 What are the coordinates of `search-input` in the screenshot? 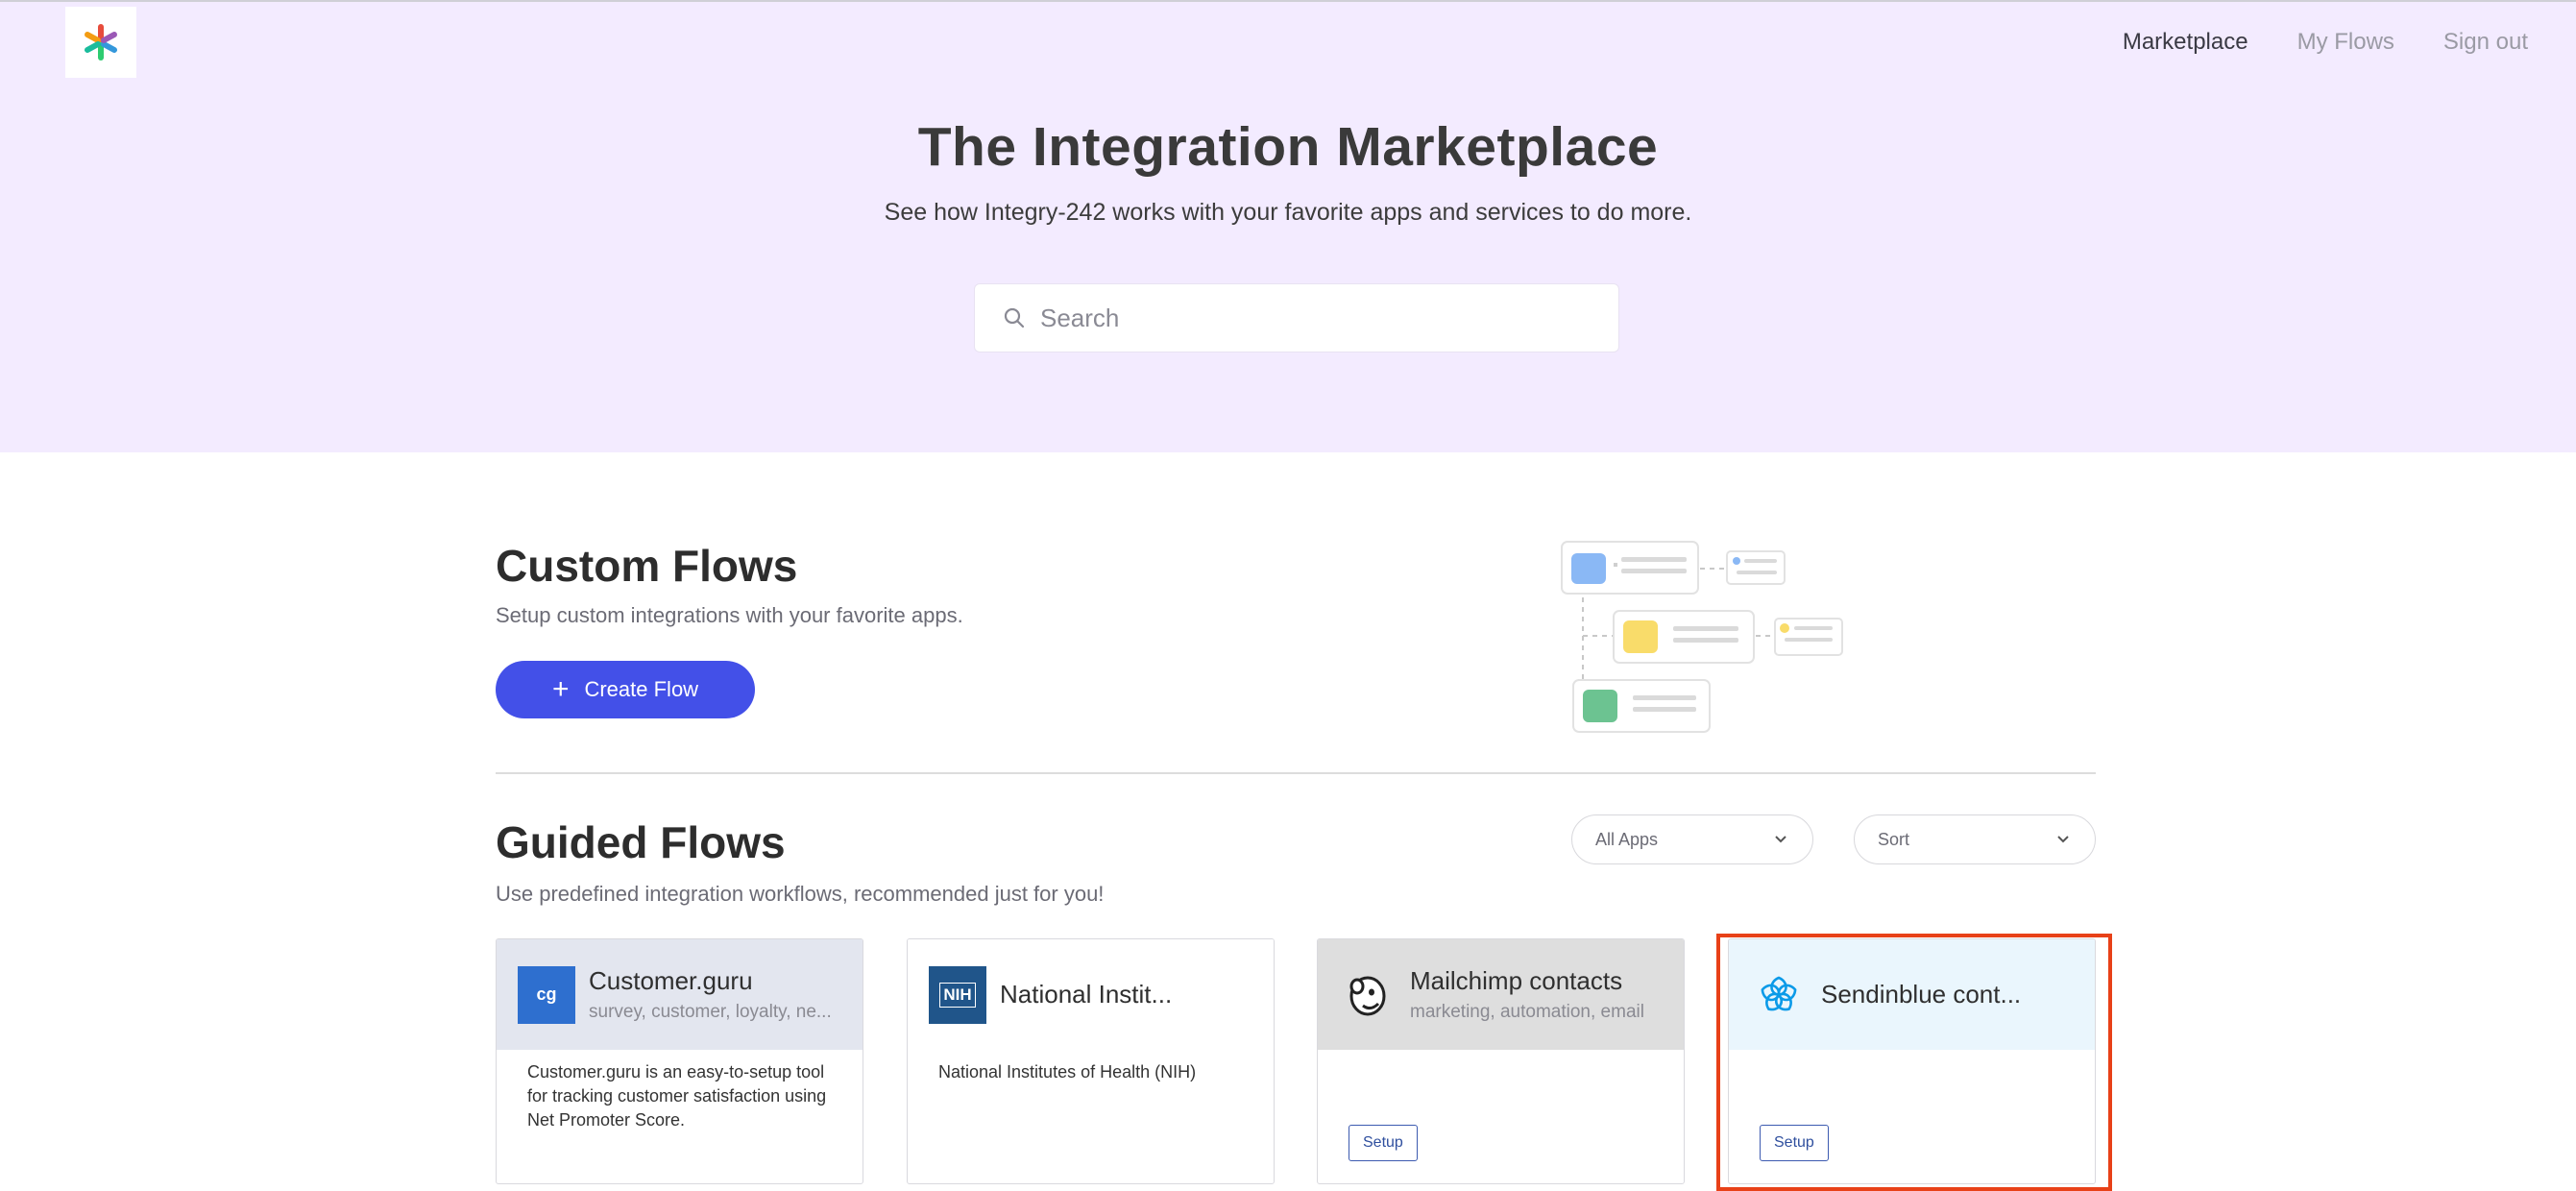 It's located at (1319, 318).